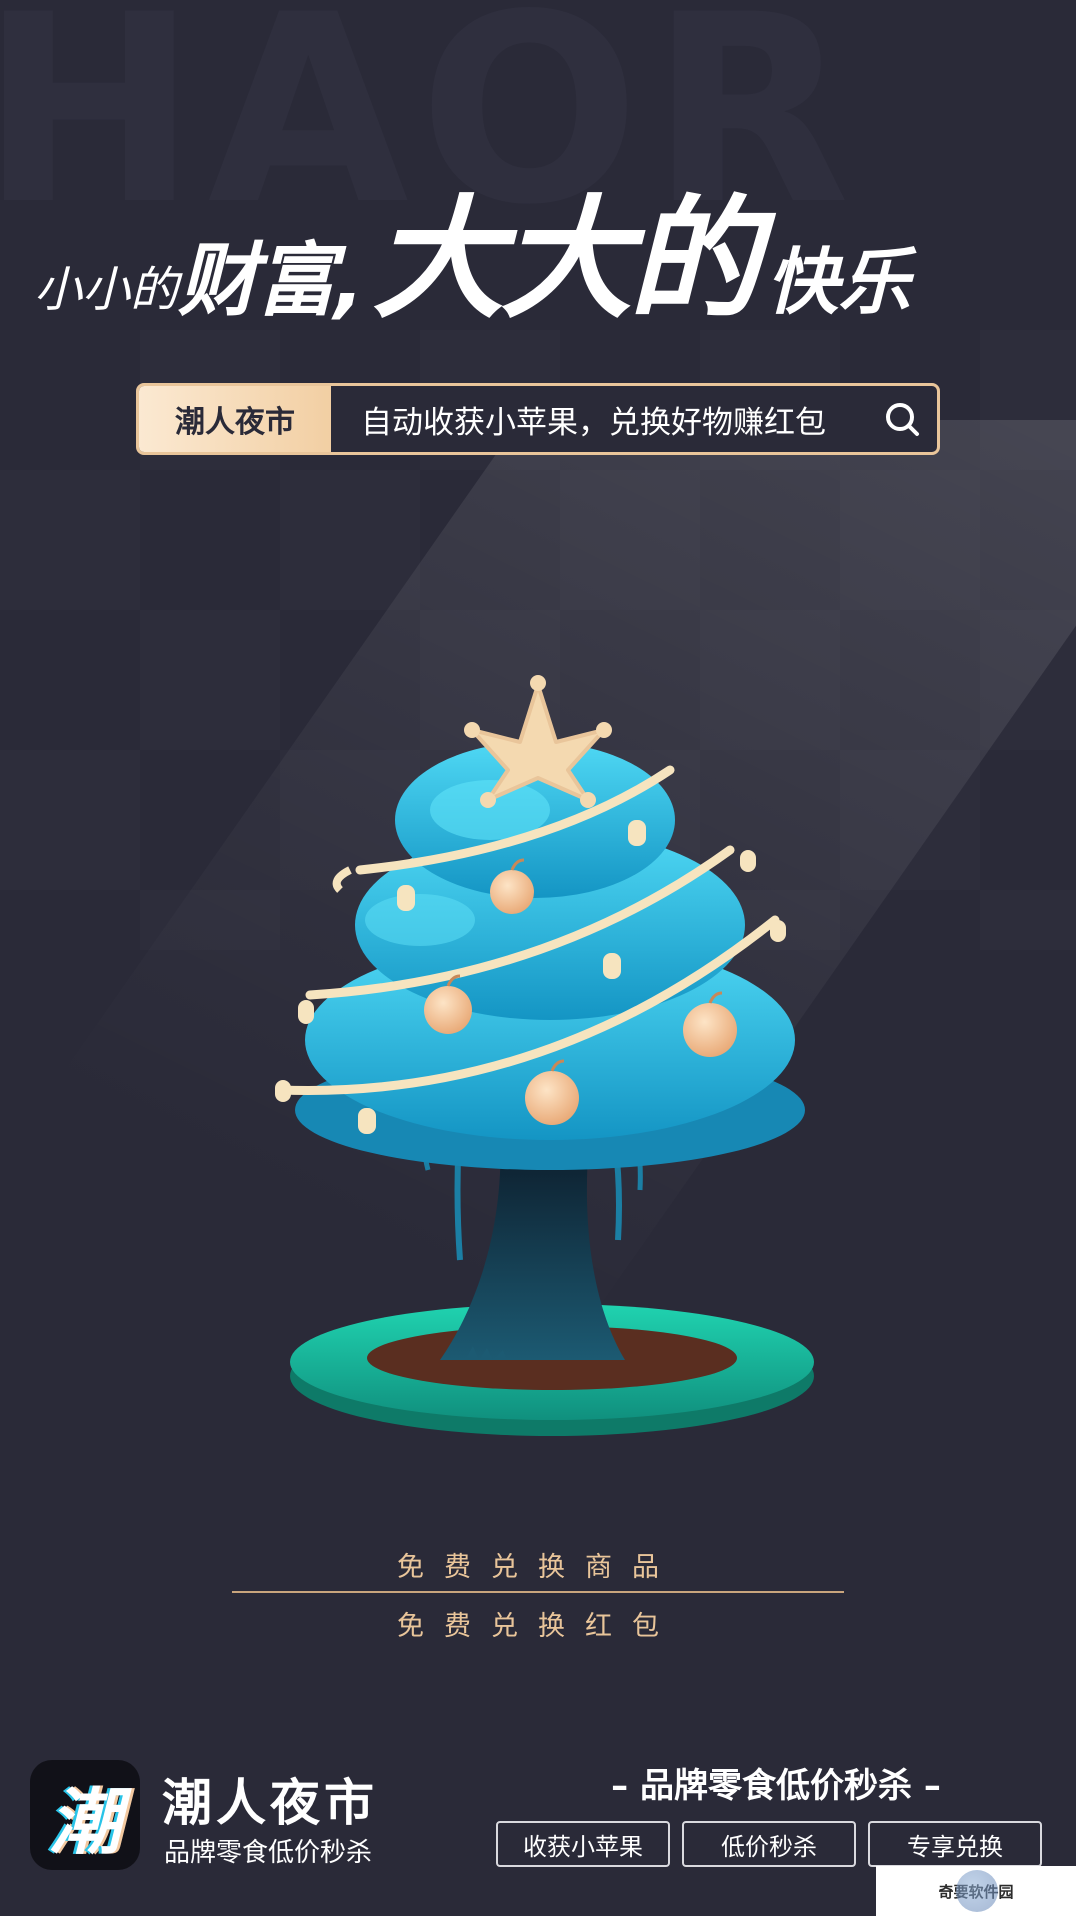  I want to click on flash-sale-button: 低价秒杀, so click(769, 1844).